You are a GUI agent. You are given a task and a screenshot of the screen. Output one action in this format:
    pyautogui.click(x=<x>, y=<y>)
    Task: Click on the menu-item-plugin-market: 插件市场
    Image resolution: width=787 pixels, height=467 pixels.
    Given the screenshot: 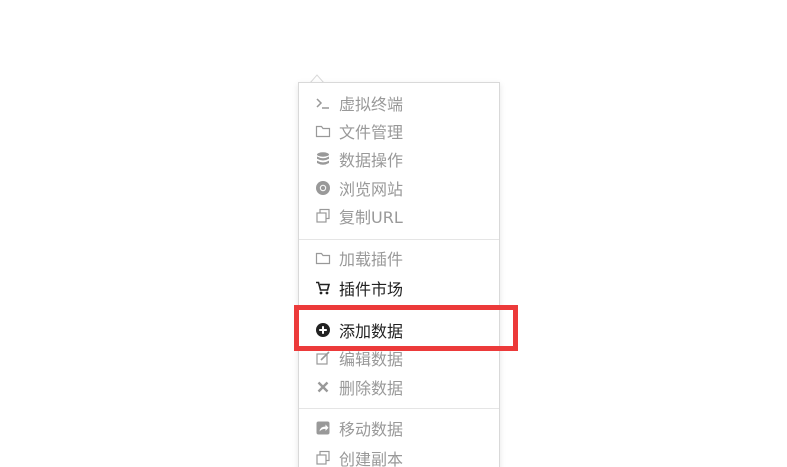 What is the action you would take?
    pyautogui.click(x=399, y=288)
    